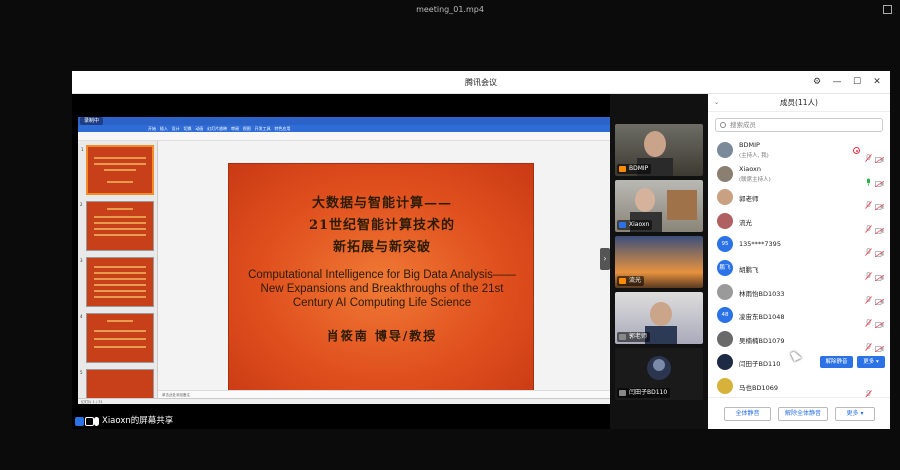  Describe the element at coordinates (725, 268) in the screenshot. I see `avatar: 鹏飞` at that location.